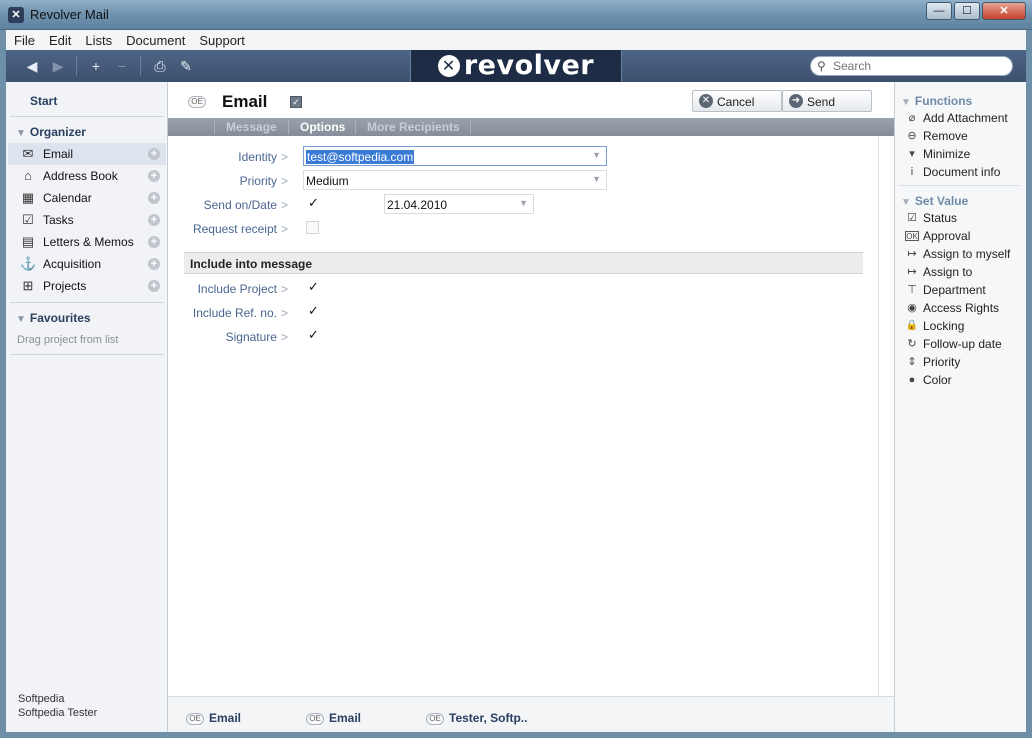  What do you see at coordinates (256, 337) in the screenshot?
I see `signature-label: Signature >` at bounding box center [256, 337].